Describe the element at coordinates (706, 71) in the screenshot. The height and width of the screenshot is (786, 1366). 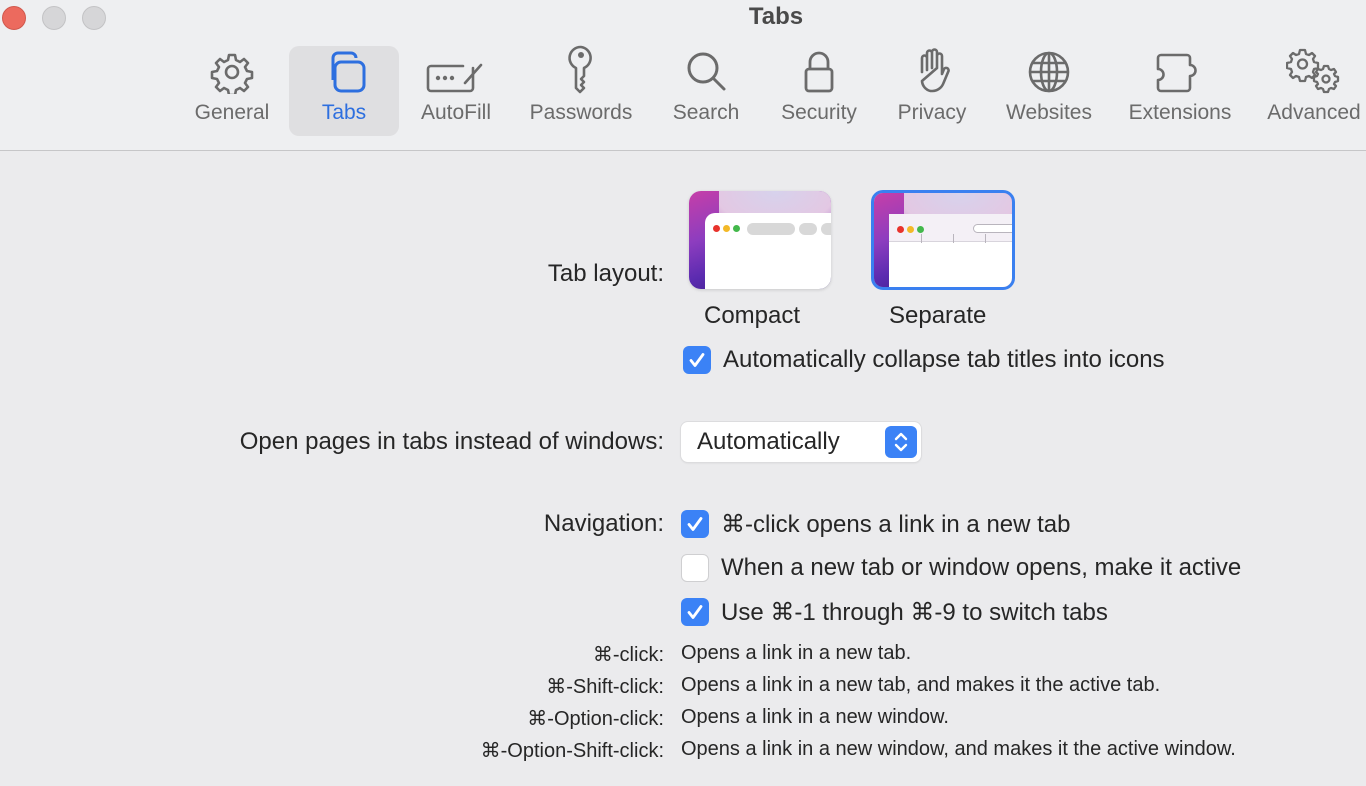
I see `search-icon` at that location.